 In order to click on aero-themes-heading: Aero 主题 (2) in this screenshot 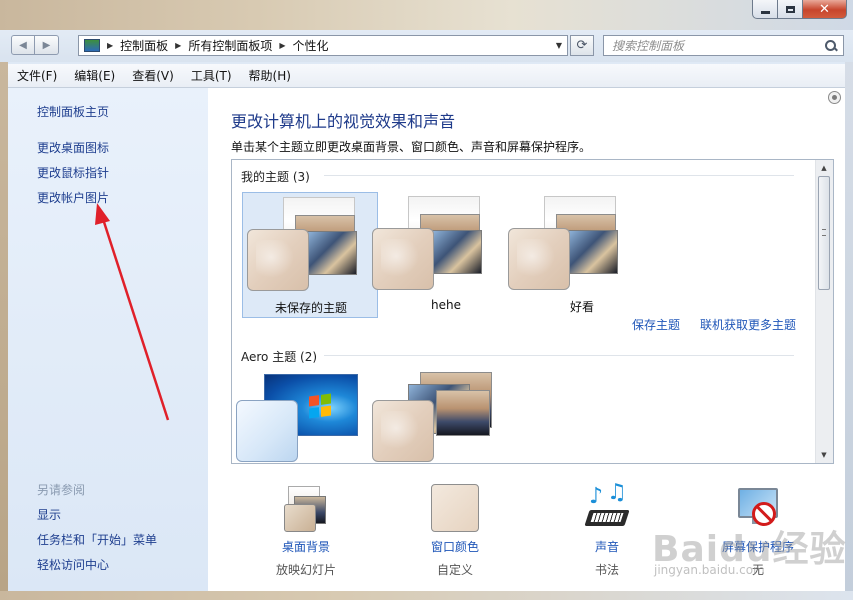, I will do `click(279, 357)`.